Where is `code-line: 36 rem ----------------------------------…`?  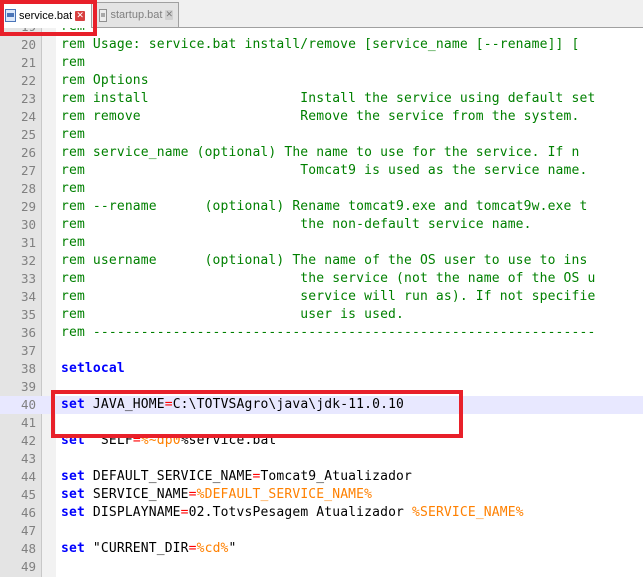 code-line: 36 rem ----------------------------------… is located at coordinates (321, 333).